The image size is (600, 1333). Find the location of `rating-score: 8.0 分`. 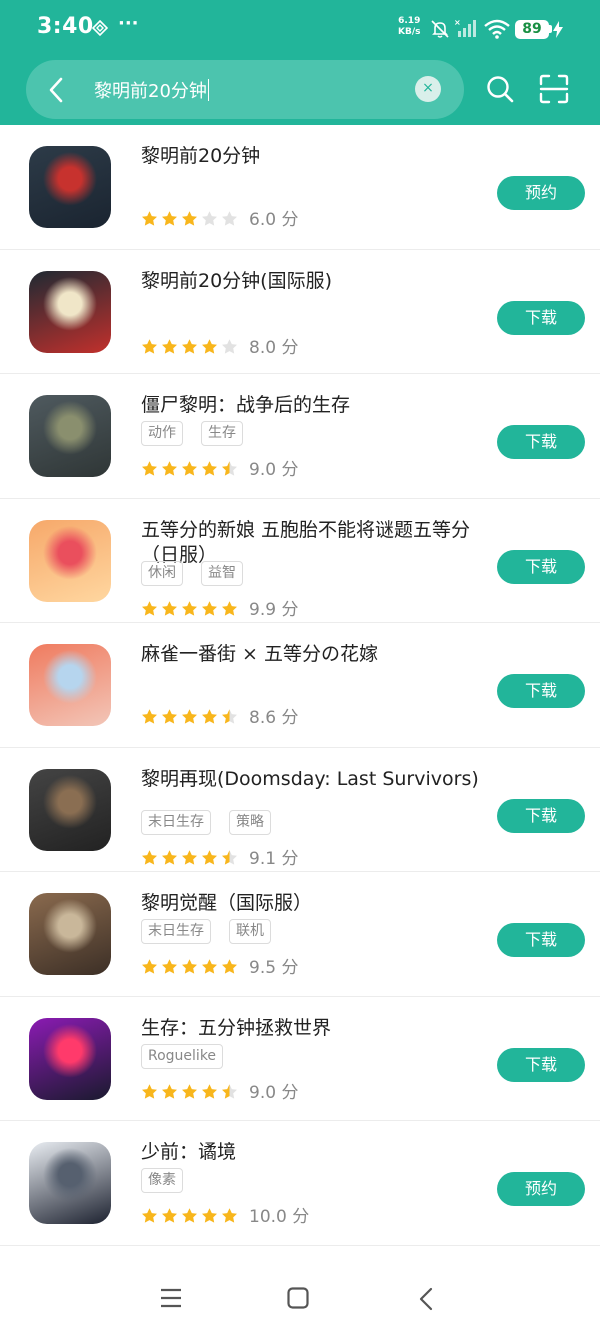

rating-score: 8.0 分 is located at coordinates (274, 347).